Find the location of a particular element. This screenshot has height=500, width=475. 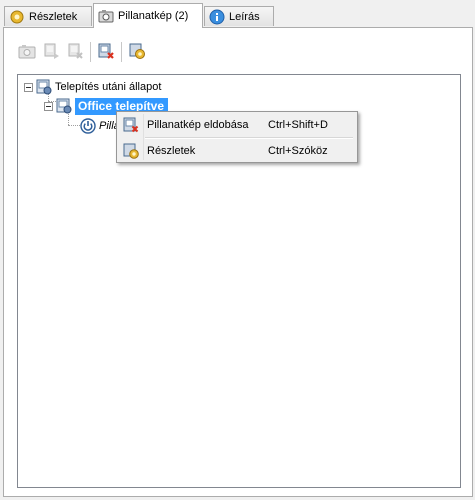

take-snapshot-button is located at coordinates (27, 52).